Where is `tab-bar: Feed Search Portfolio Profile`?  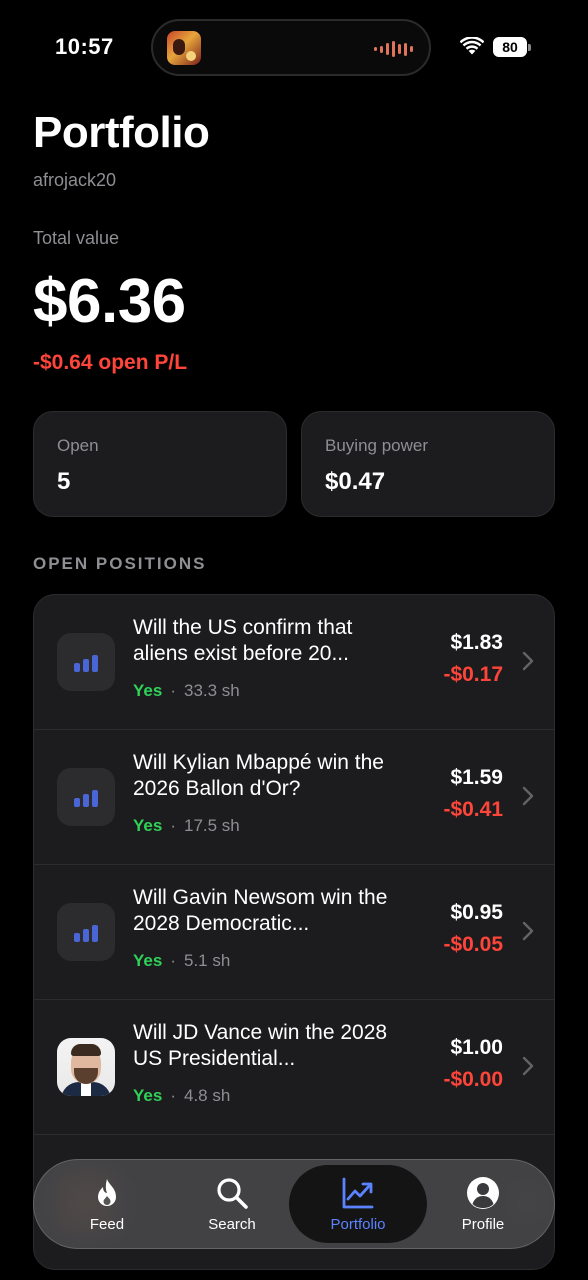
tab-bar: Feed Search Portfolio Profile is located at coordinates (294, 1204).